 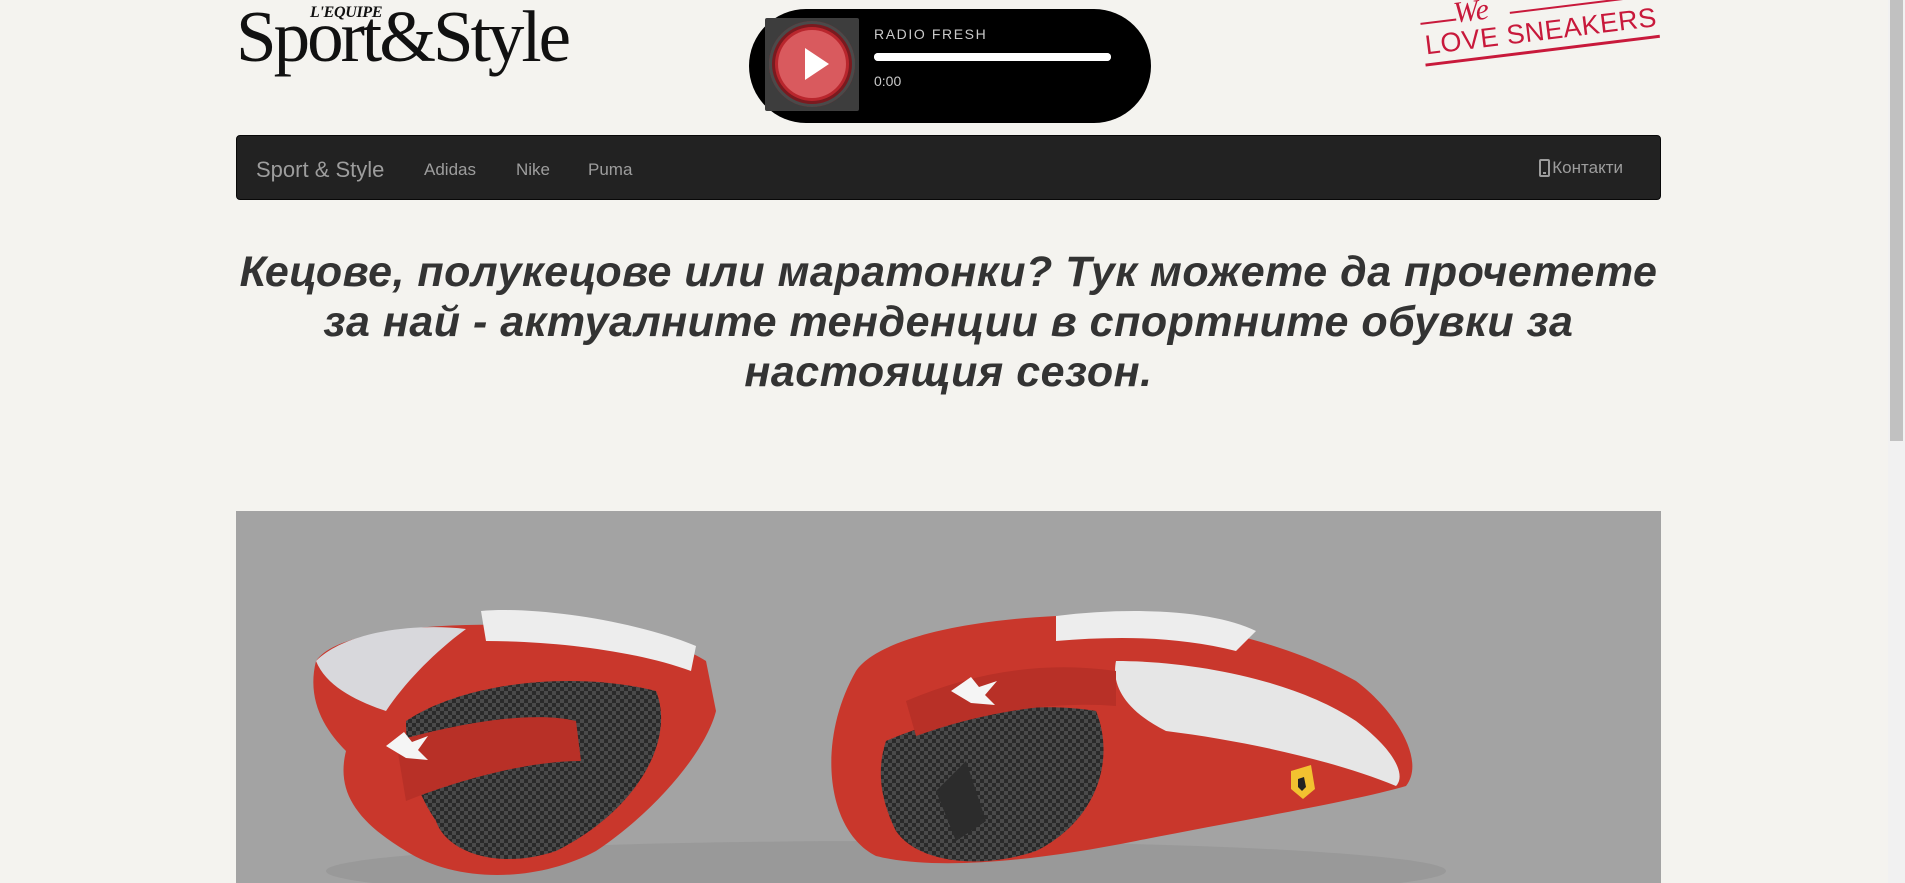 I want to click on progress-fill, so click(x=992, y=57).